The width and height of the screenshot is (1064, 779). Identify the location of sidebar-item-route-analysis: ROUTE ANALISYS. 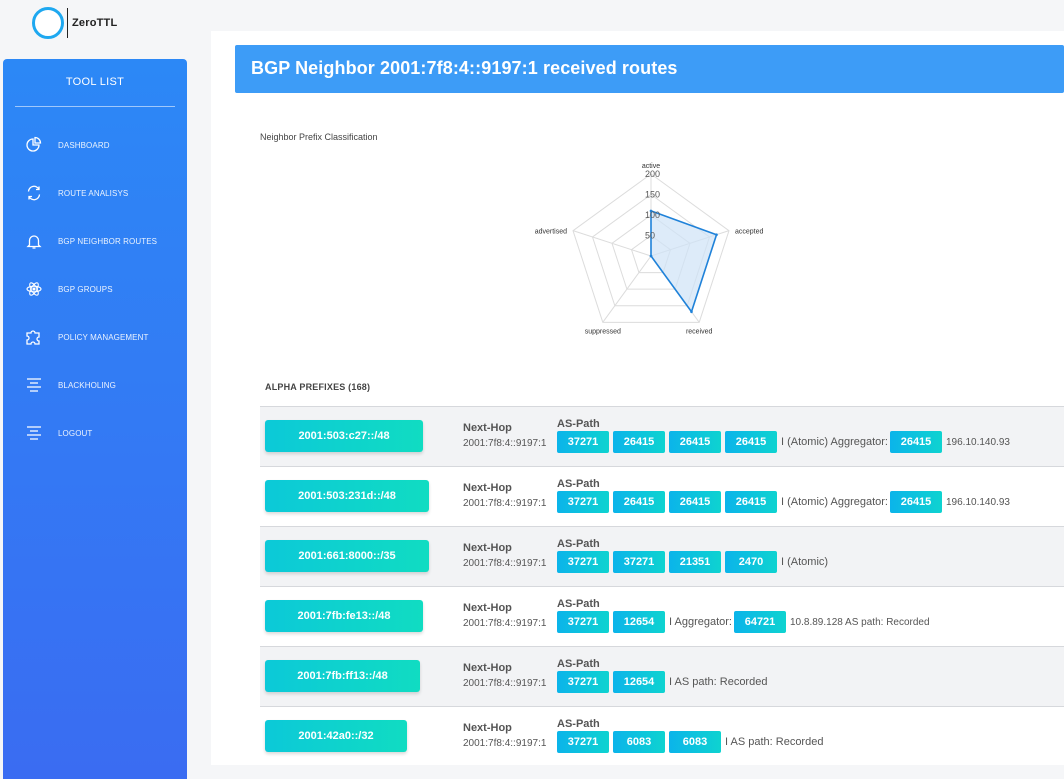
(95, 193).